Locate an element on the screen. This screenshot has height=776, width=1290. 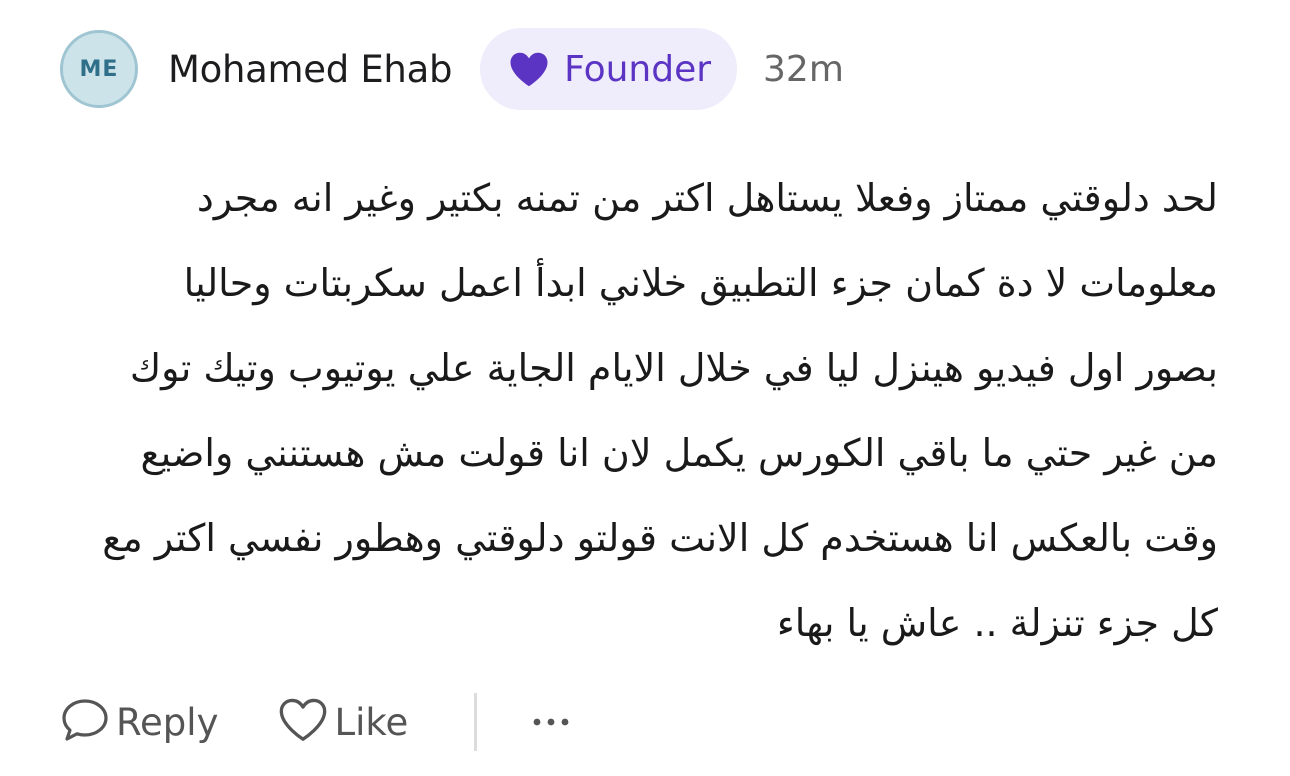
timestamp: 32m is located at coordinates (803, 69).